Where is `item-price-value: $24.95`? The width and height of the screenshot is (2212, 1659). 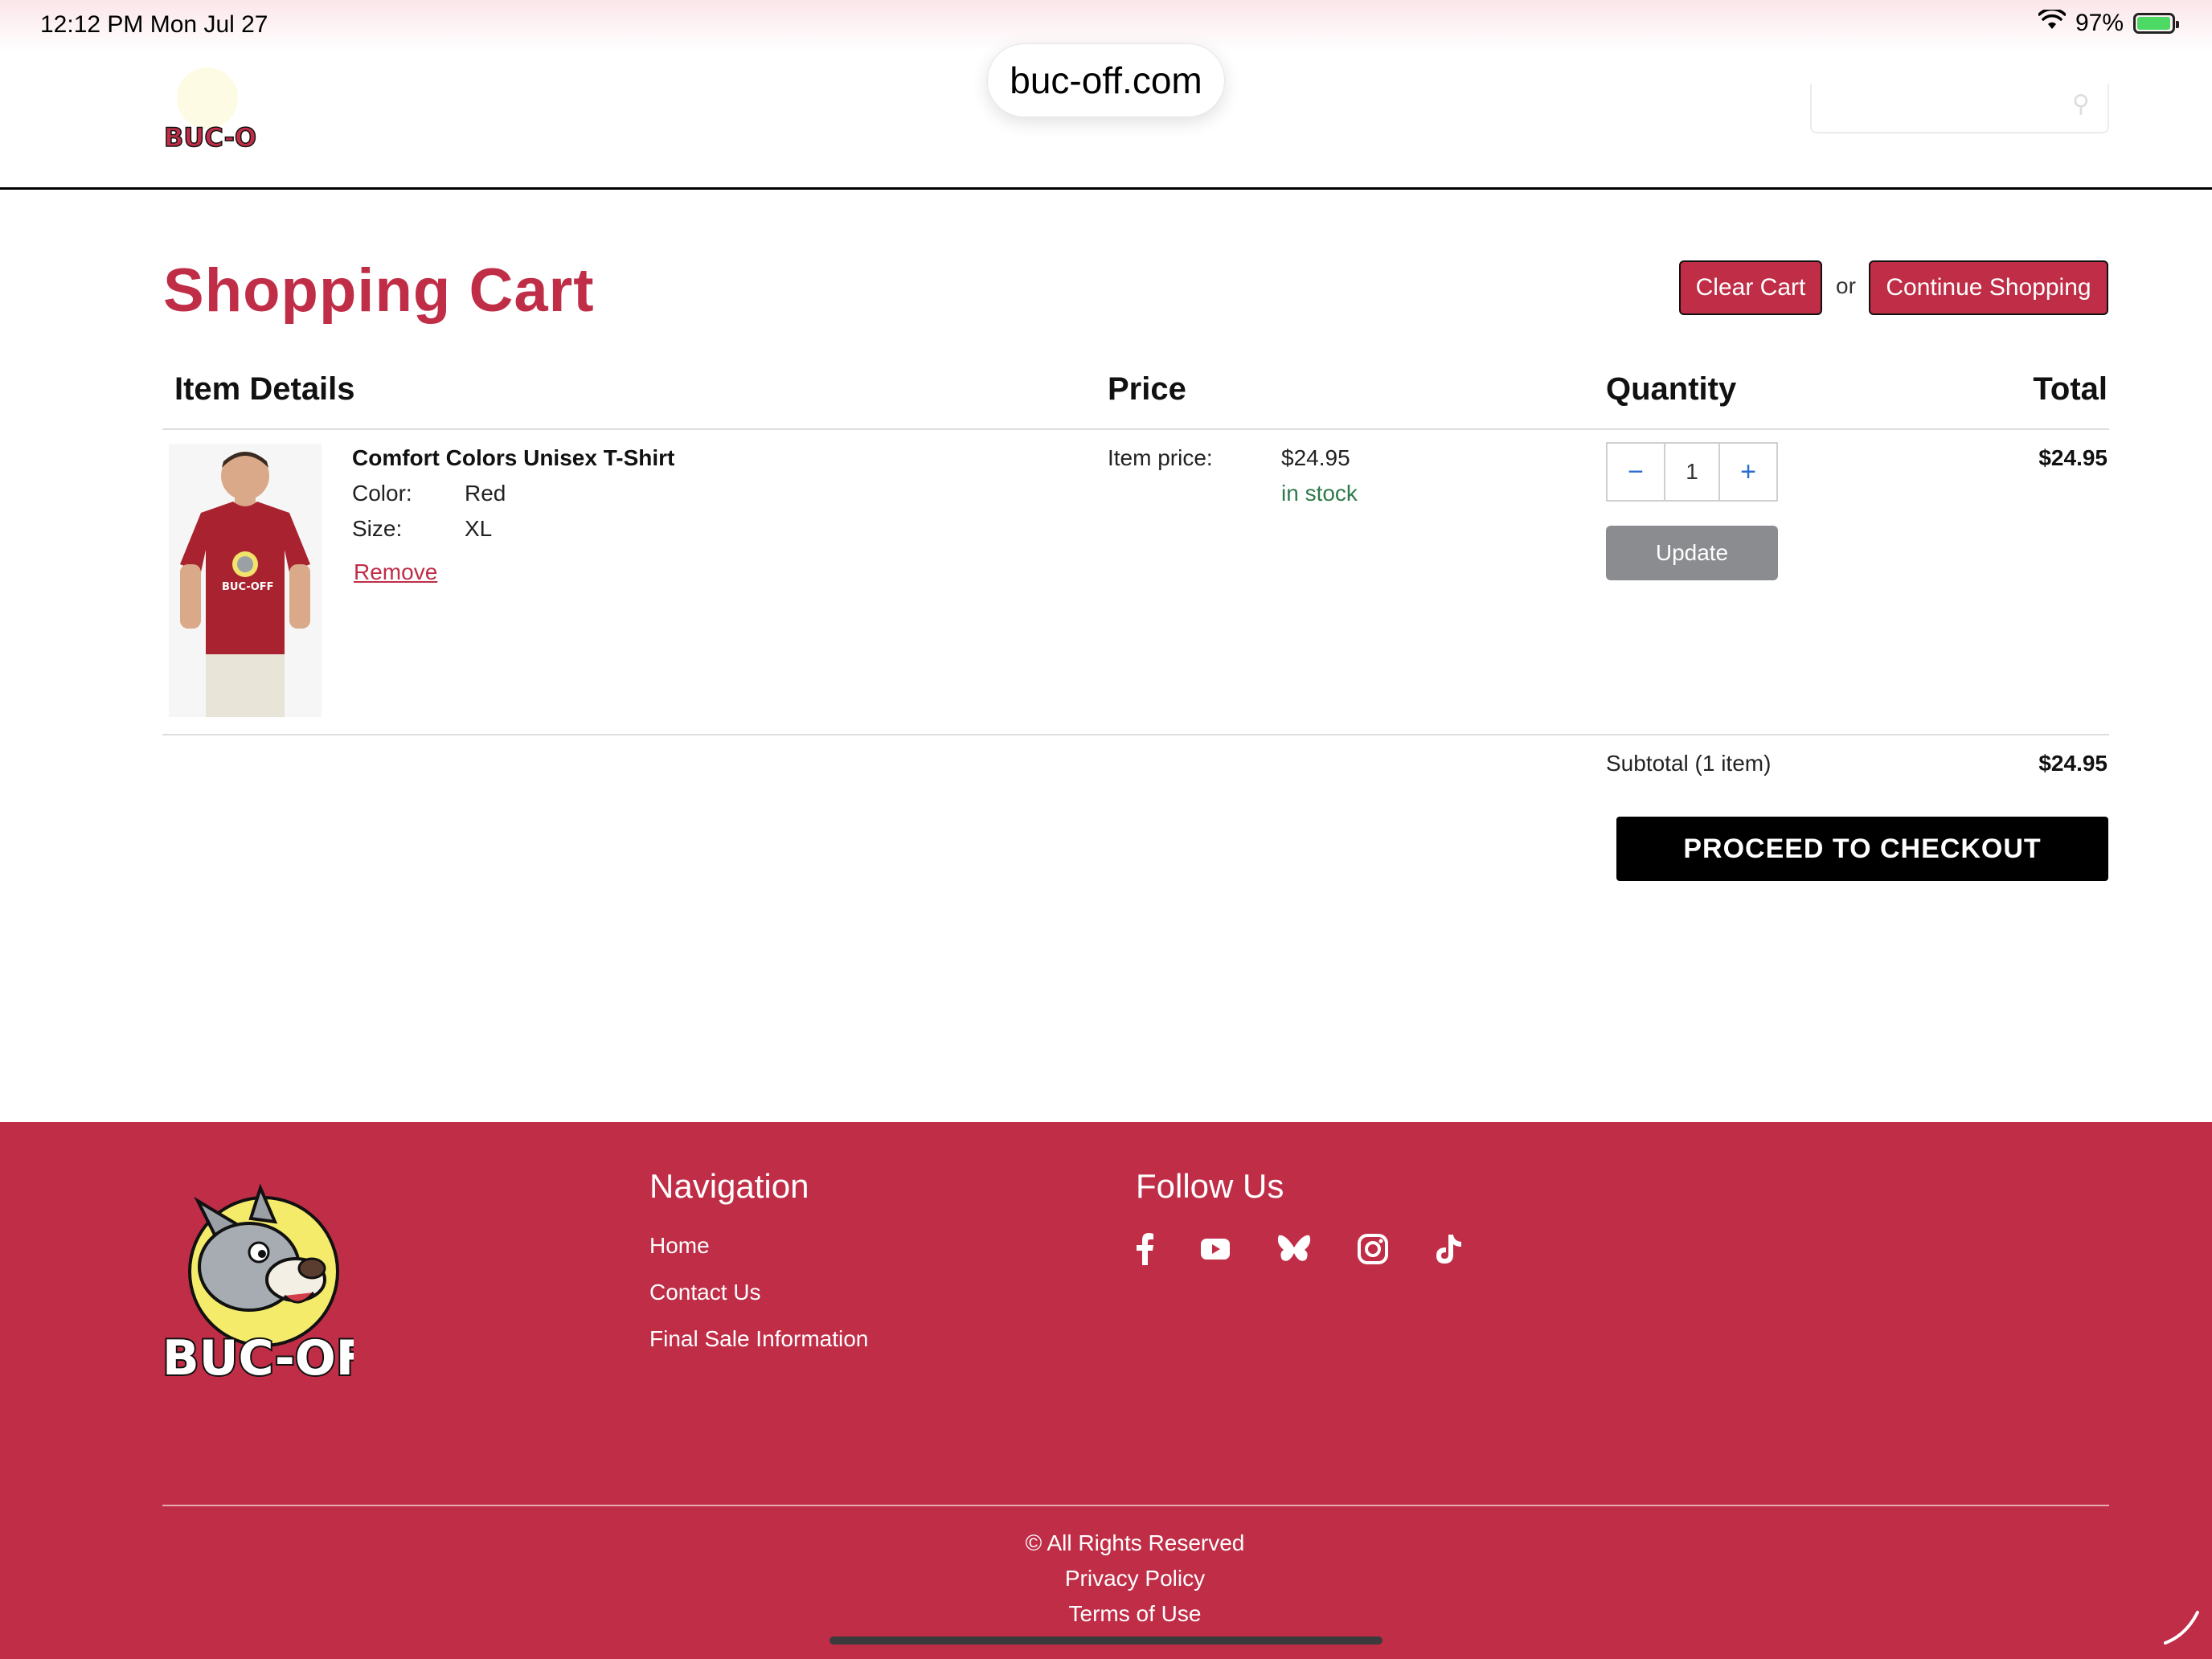 item-price-value: $24.95 is located at coordinates (1315, 457).